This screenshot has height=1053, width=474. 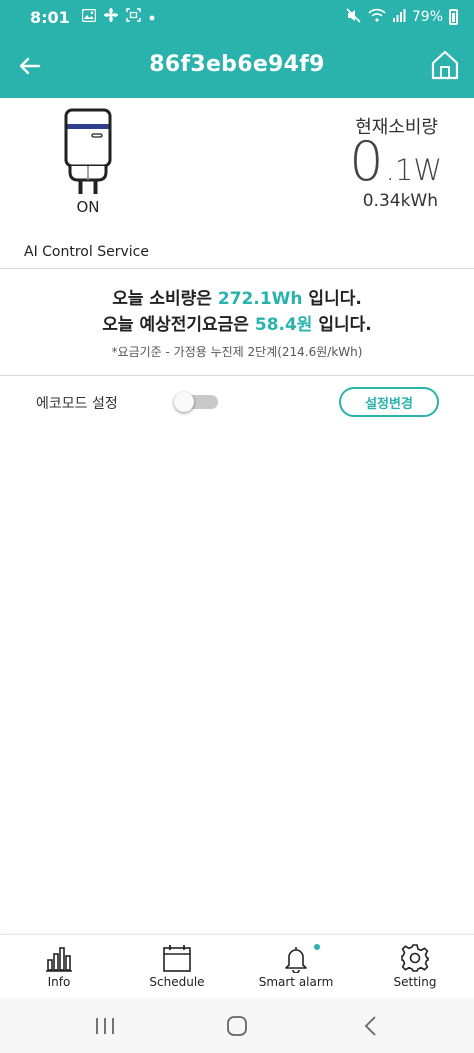 What do you see at coordinates (177, 982) in the screenshot?
I see `nav-schedule-label: Schedule` at bounding box center [177, 982].